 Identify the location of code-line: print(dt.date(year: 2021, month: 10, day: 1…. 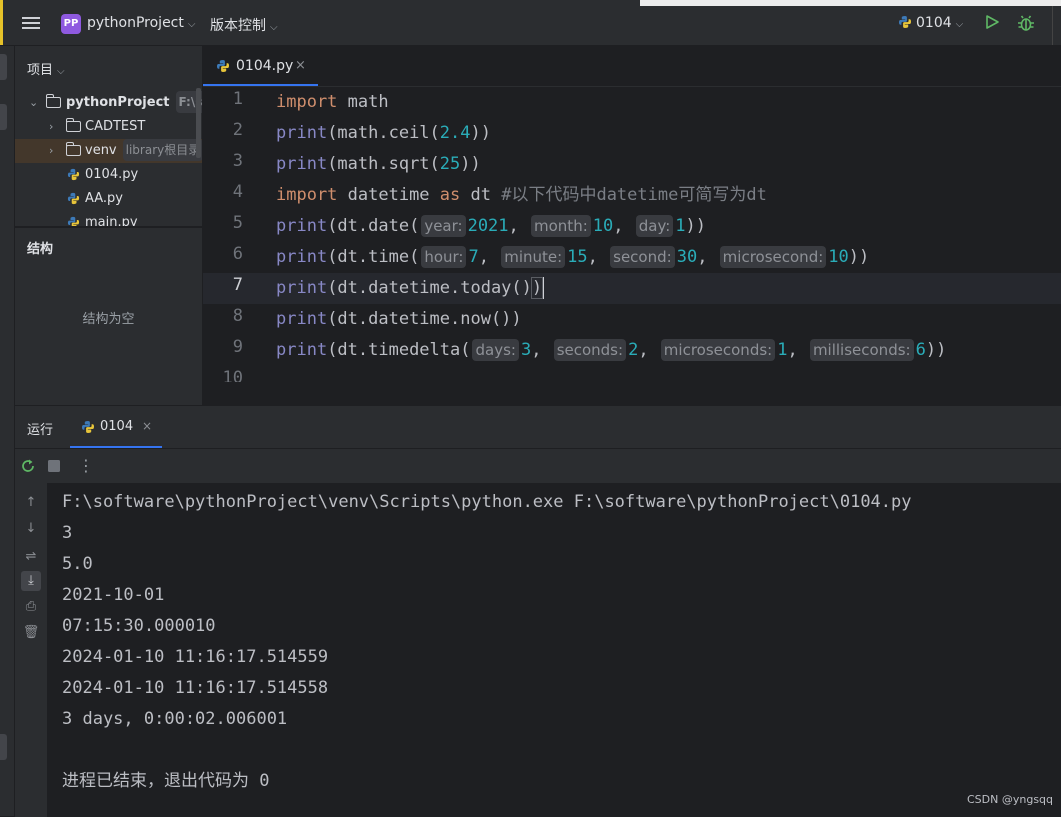
(491, 226).